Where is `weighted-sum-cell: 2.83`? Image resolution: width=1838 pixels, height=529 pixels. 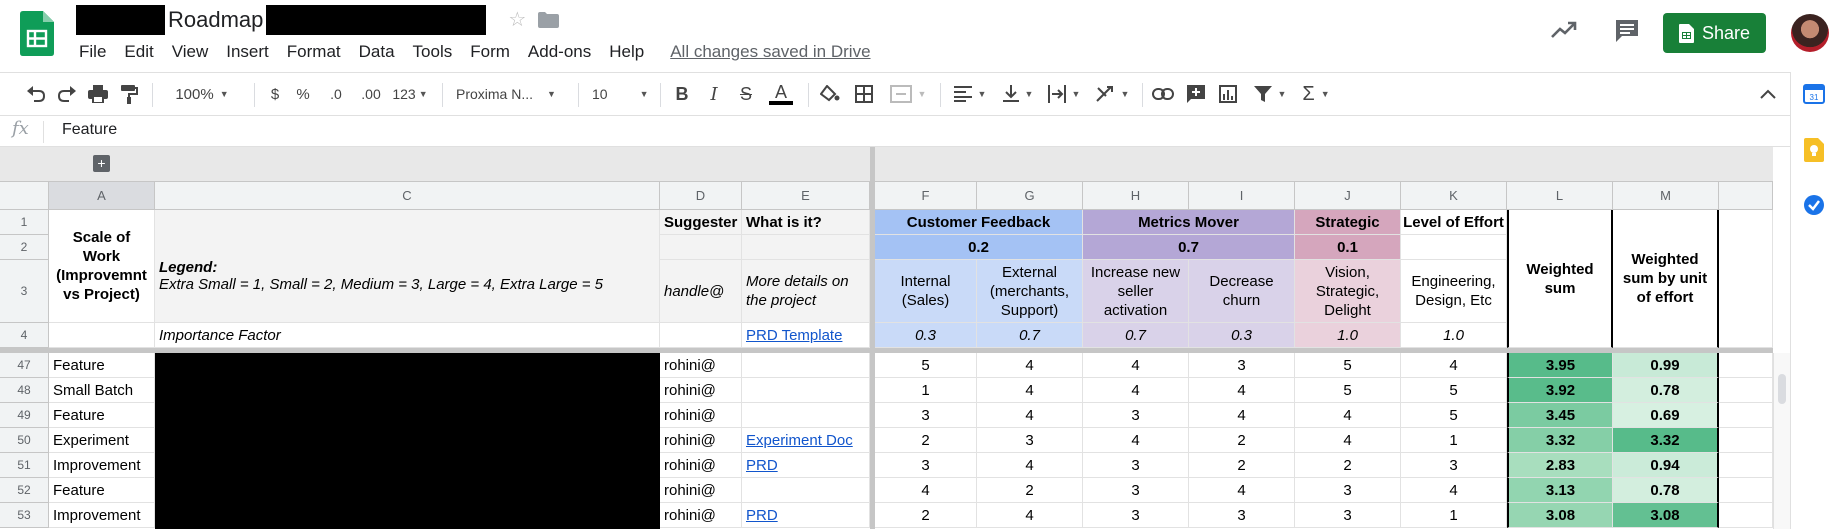 weighted-sum-cell: 2.83 is located at coordinates (1560, 465).